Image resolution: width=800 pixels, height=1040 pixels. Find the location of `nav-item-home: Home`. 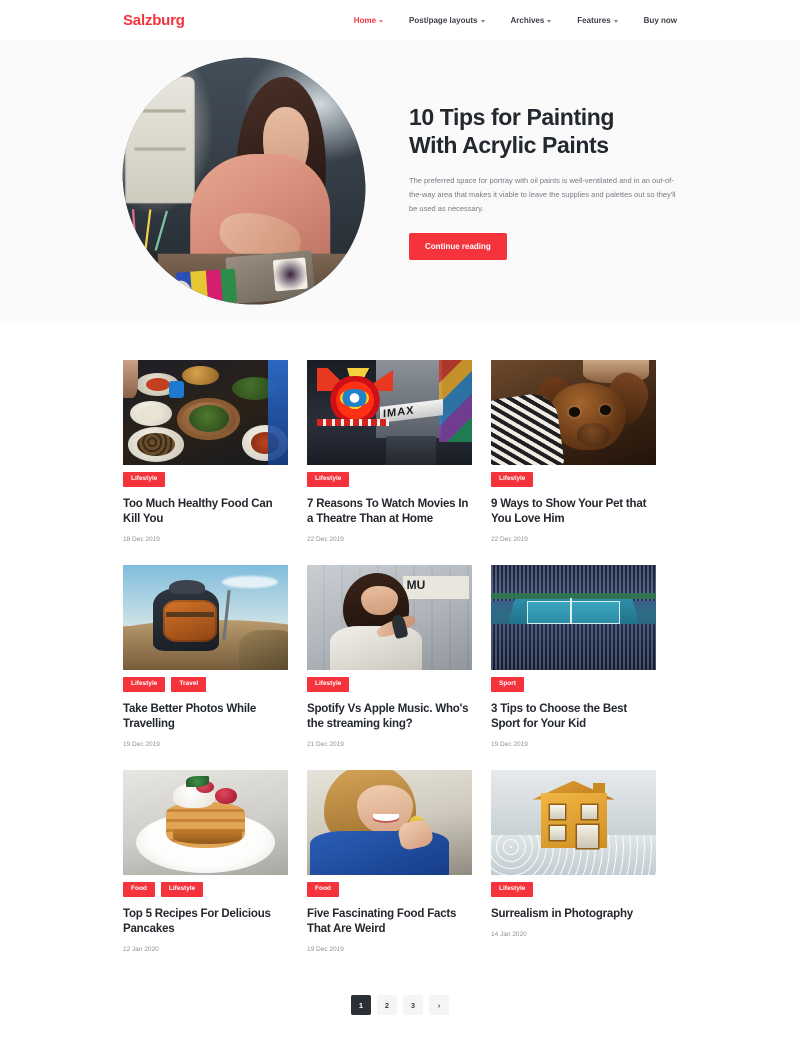

nav-item-home: Home is located at coordinates (368, 20).